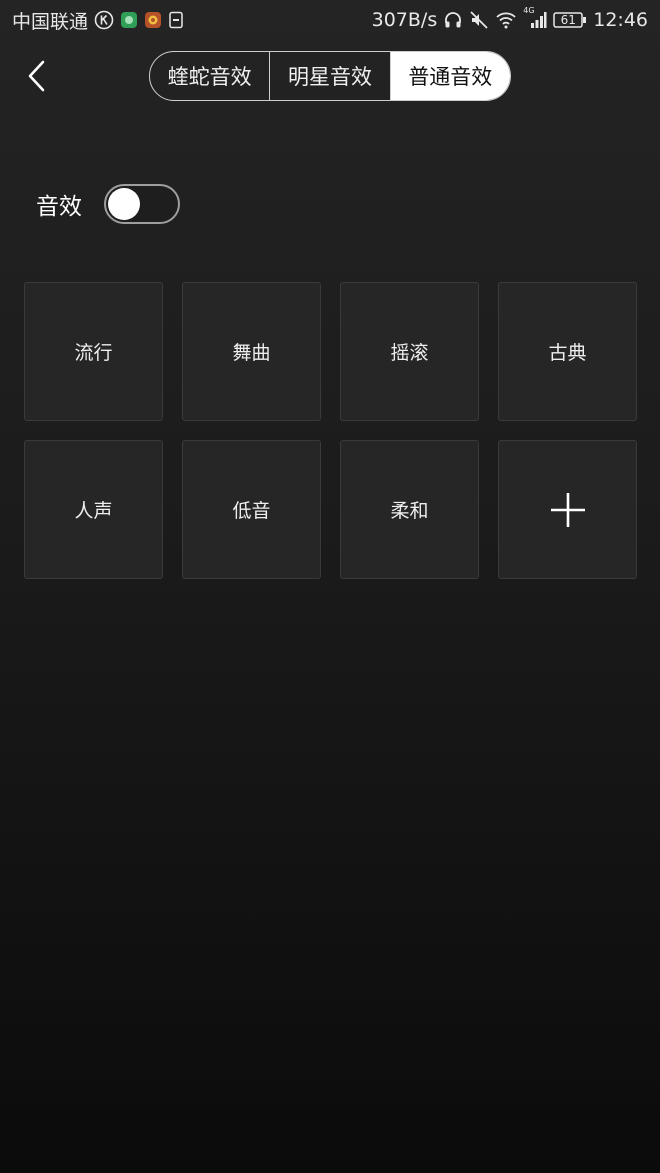  Describe the element at coordinates (330, 20) in the screenshot. I see `status-bar: 中国联通 307B/s 4G 61 12:46` at that location.